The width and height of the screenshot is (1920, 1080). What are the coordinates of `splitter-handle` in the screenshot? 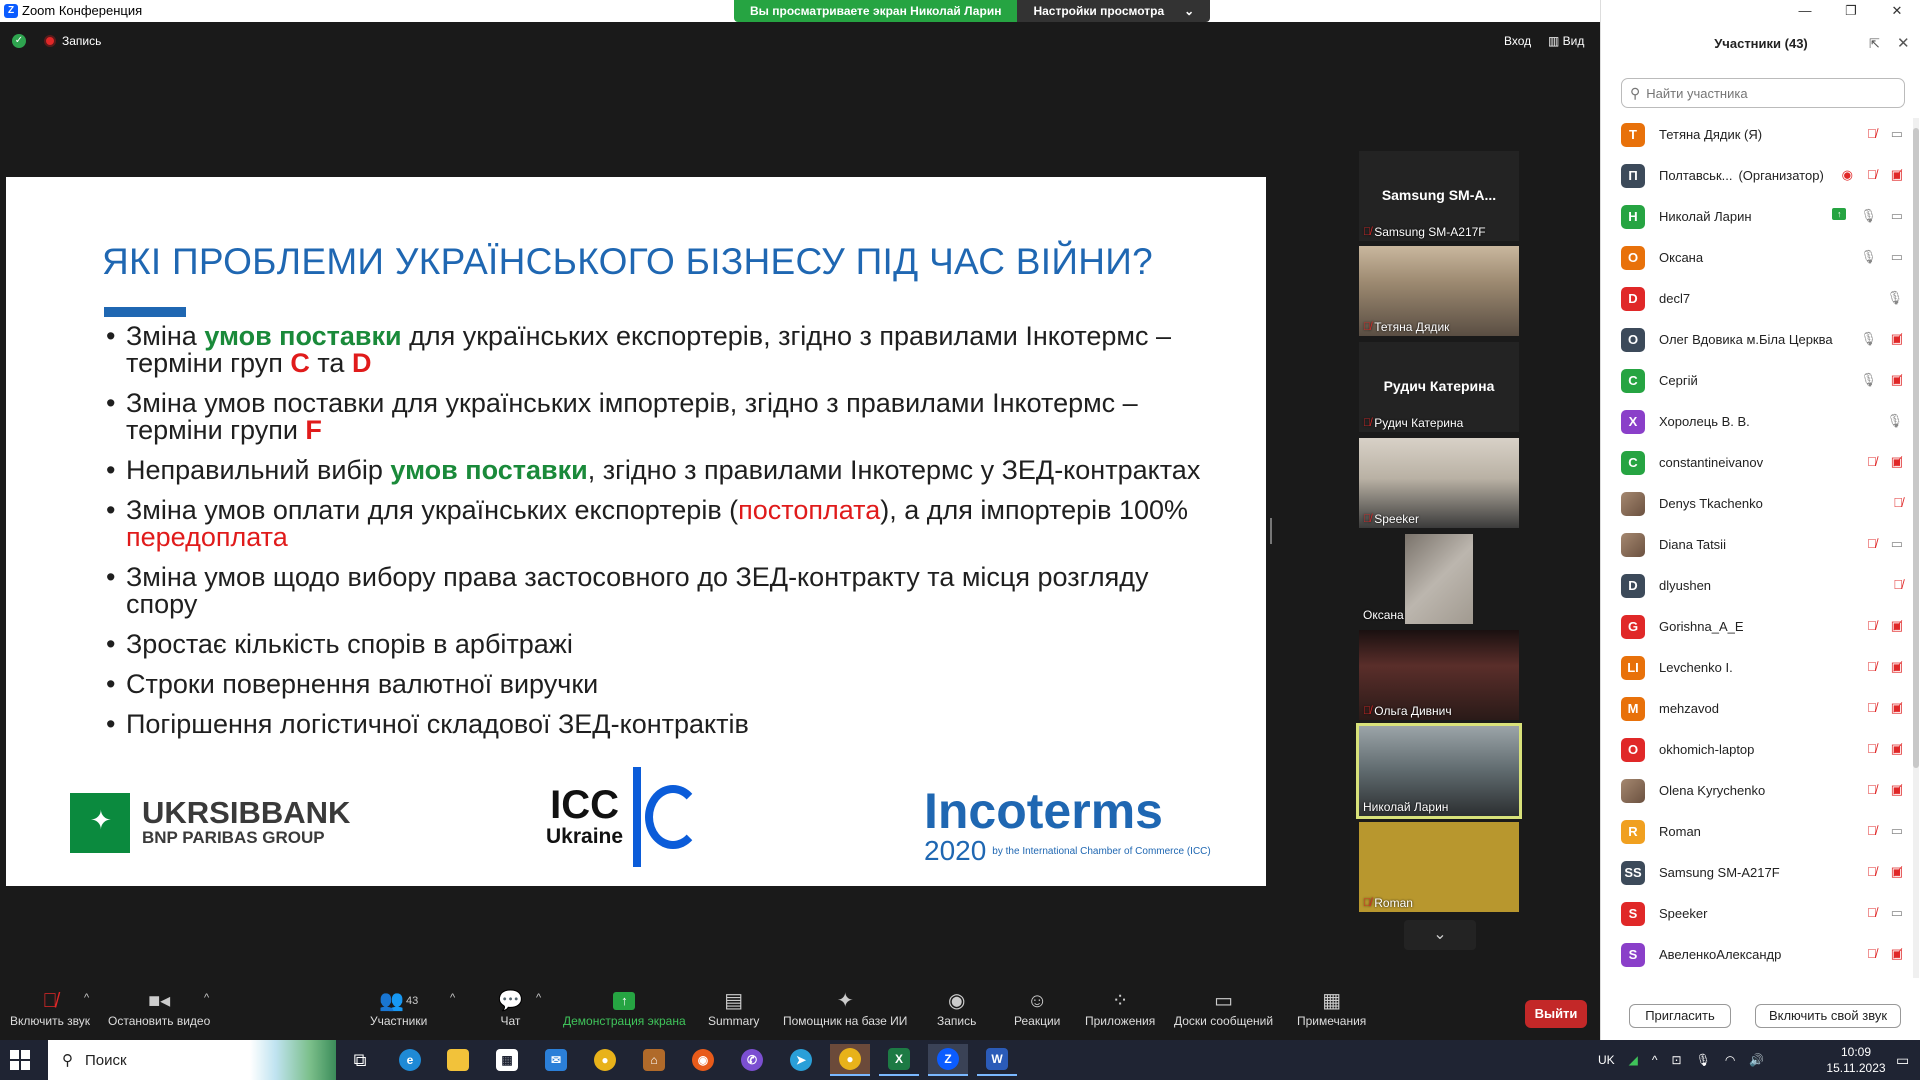 It's located at (1271, 531).